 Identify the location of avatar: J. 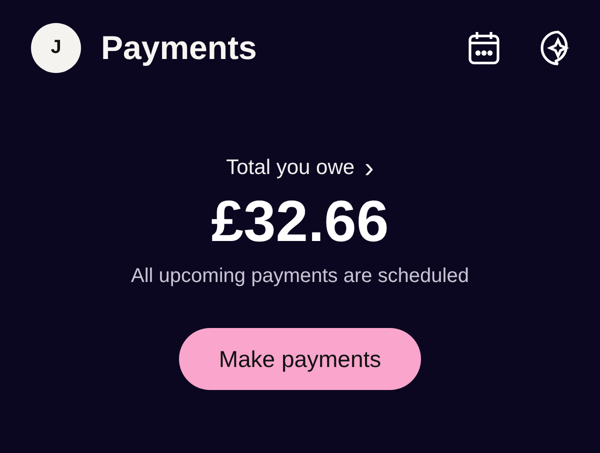
(56, 48).